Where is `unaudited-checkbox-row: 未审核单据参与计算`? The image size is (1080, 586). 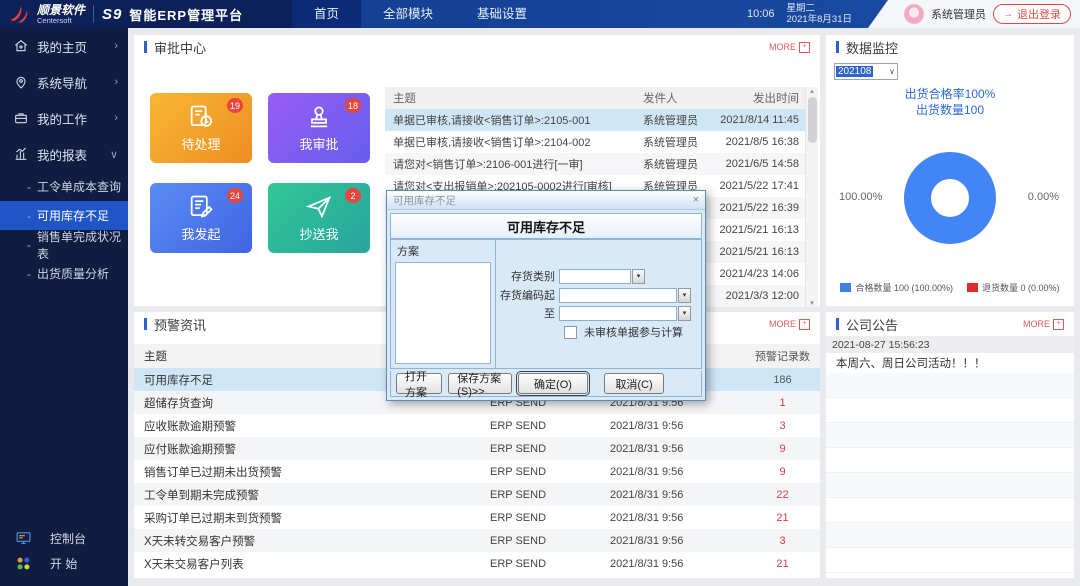
unaudited-checkbox-row: 未审核单据参与计算 is located at coordinates (623, 332).